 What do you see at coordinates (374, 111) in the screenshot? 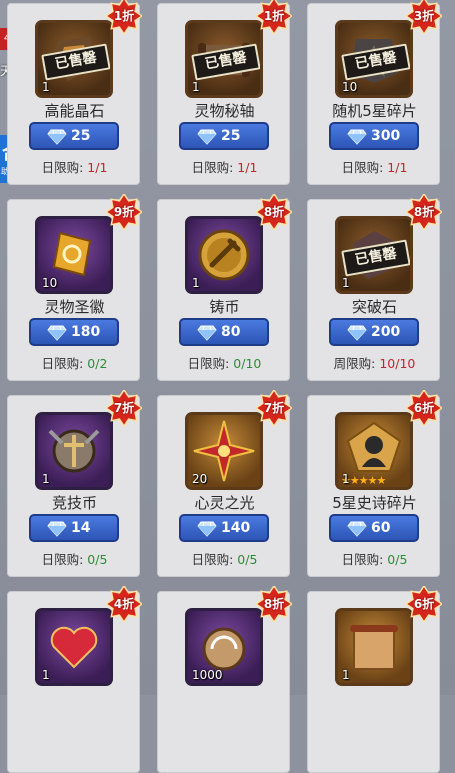
I see `item-name: 随机5星碎片` at bounding box center [374, 111].